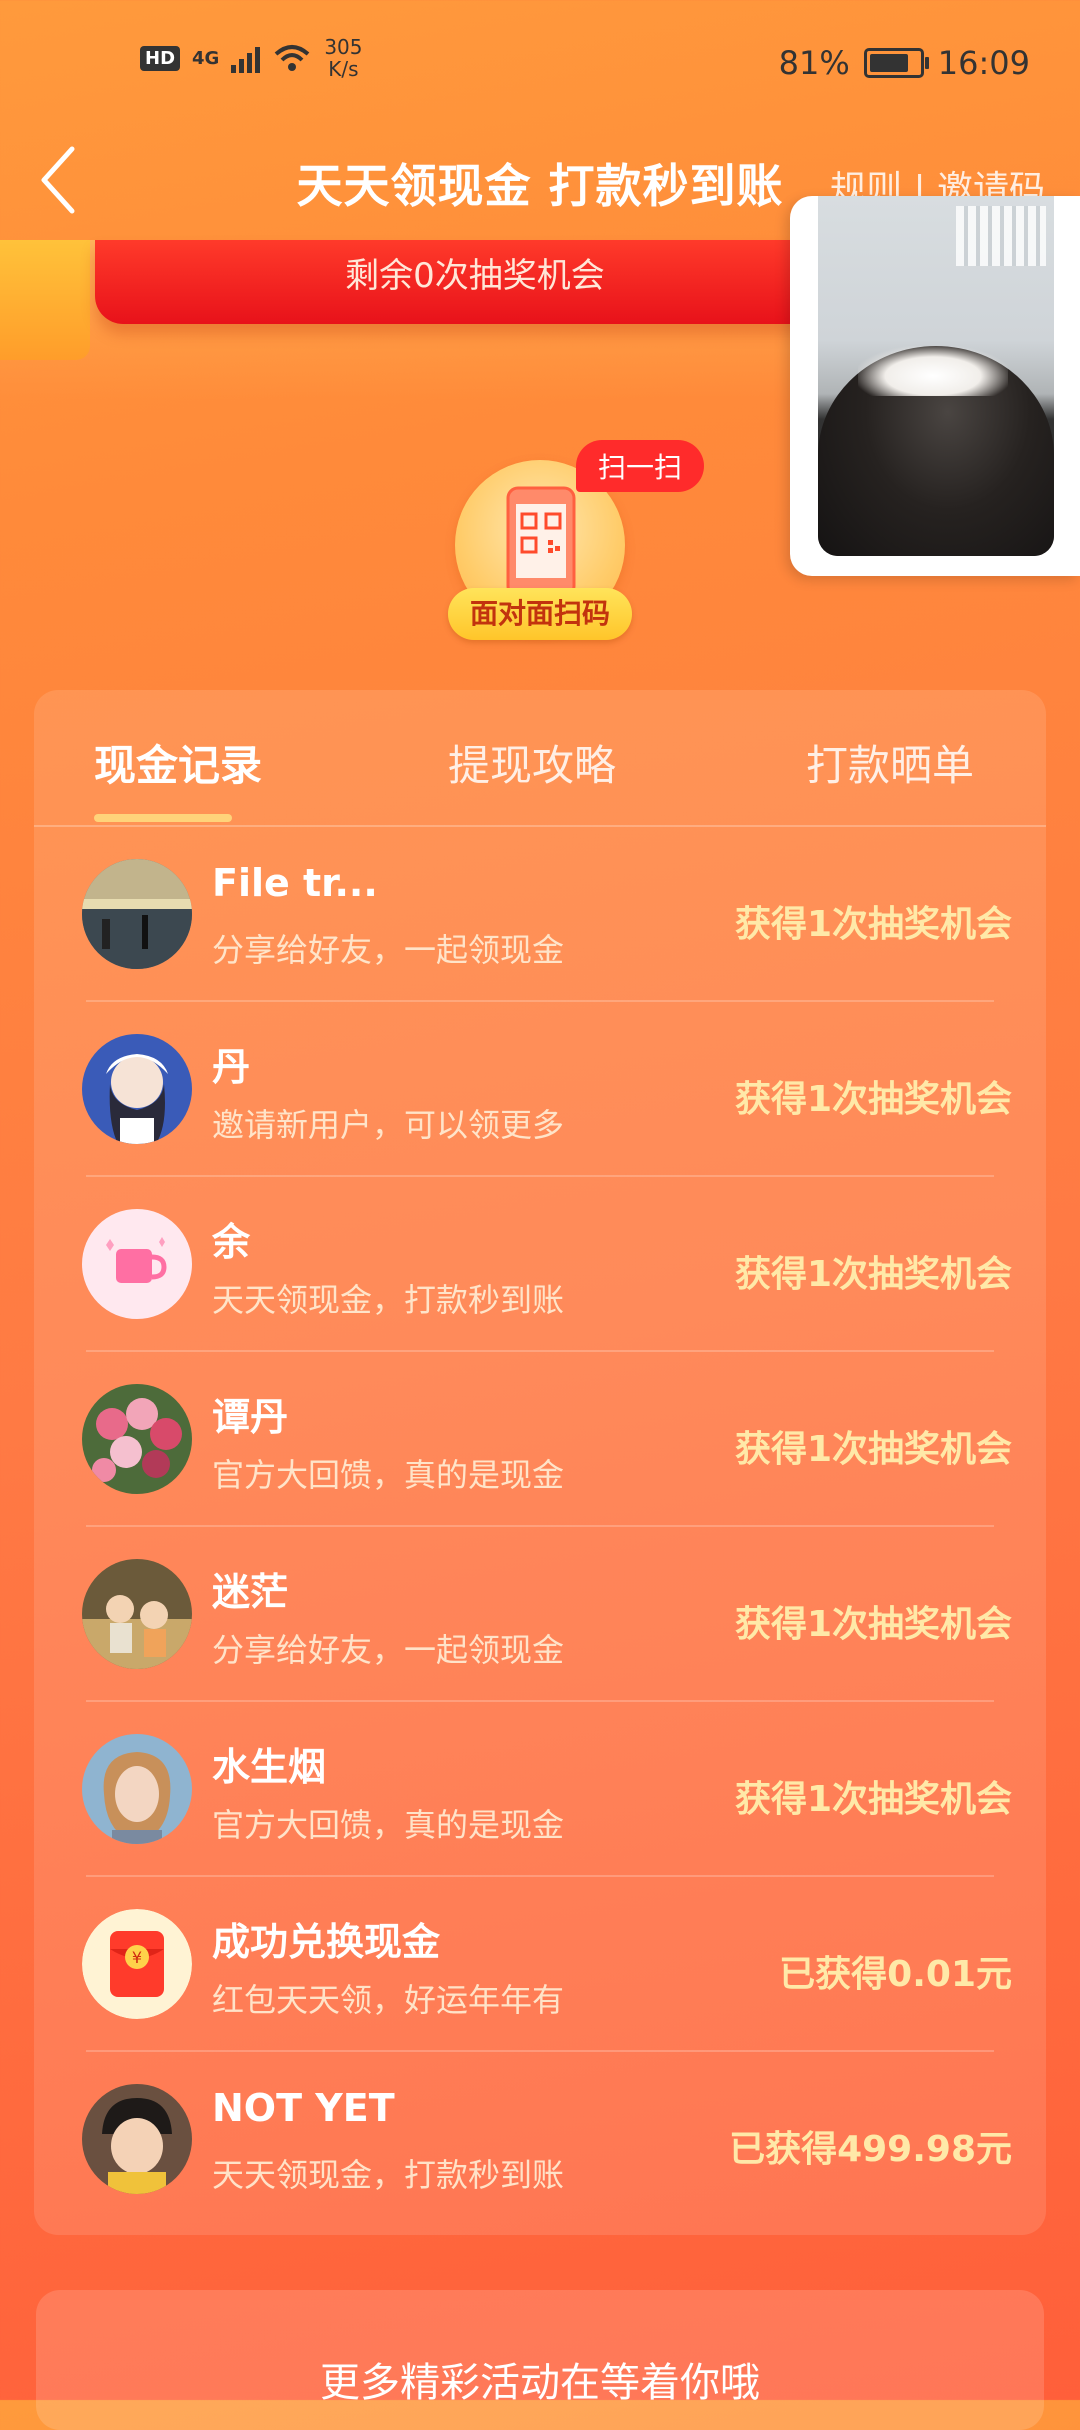 This screenshot has height=2430, width=1080. Describe the element at coordinates (45, 300) in the screenshot. I see `banner-decoration` at that location.